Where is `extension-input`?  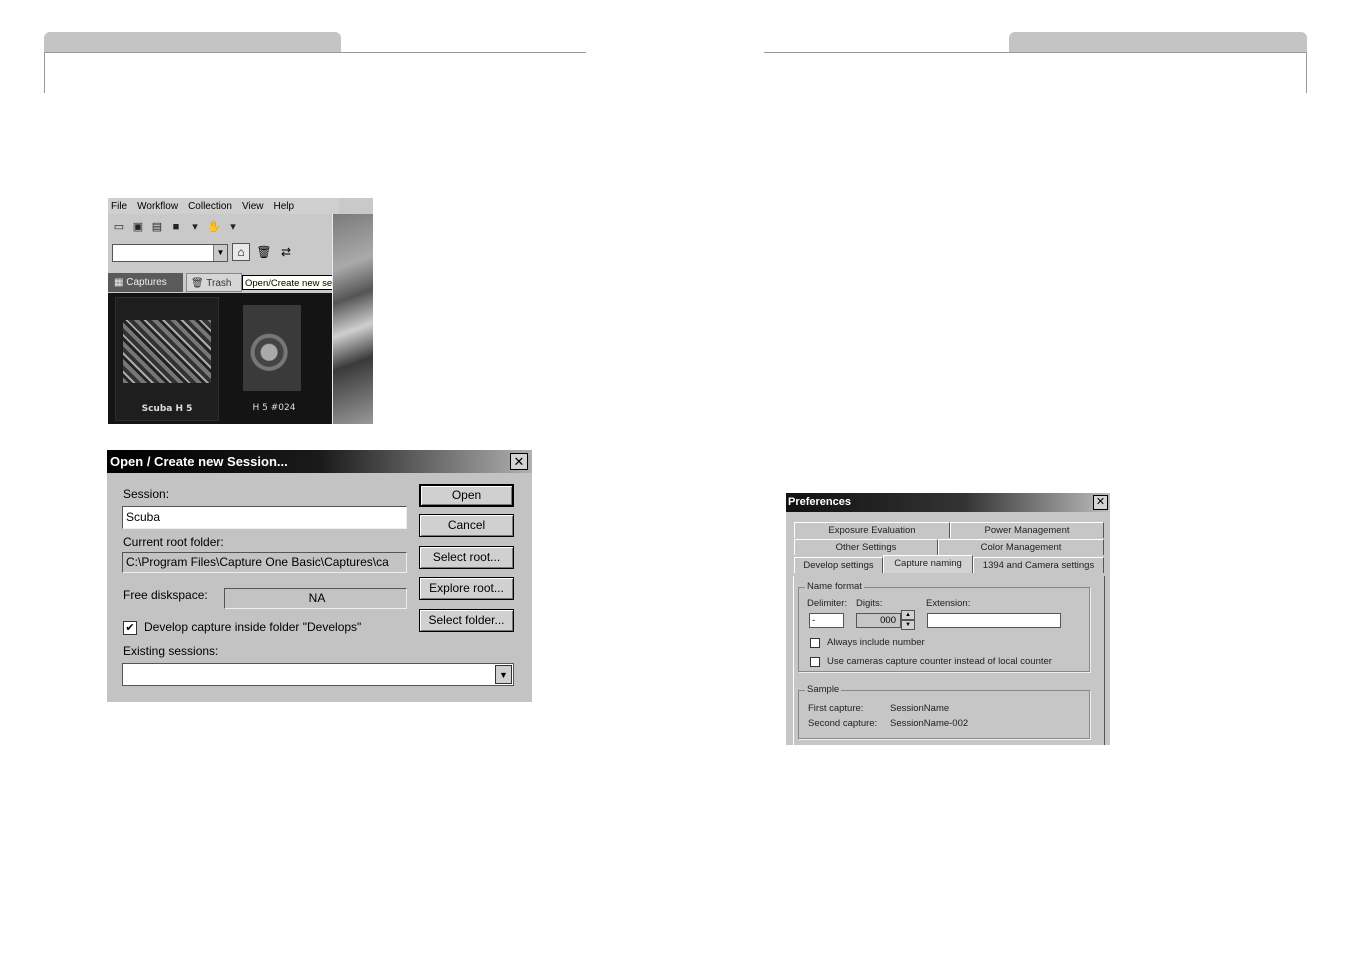
extension-input is located at coordinates (994, 620).